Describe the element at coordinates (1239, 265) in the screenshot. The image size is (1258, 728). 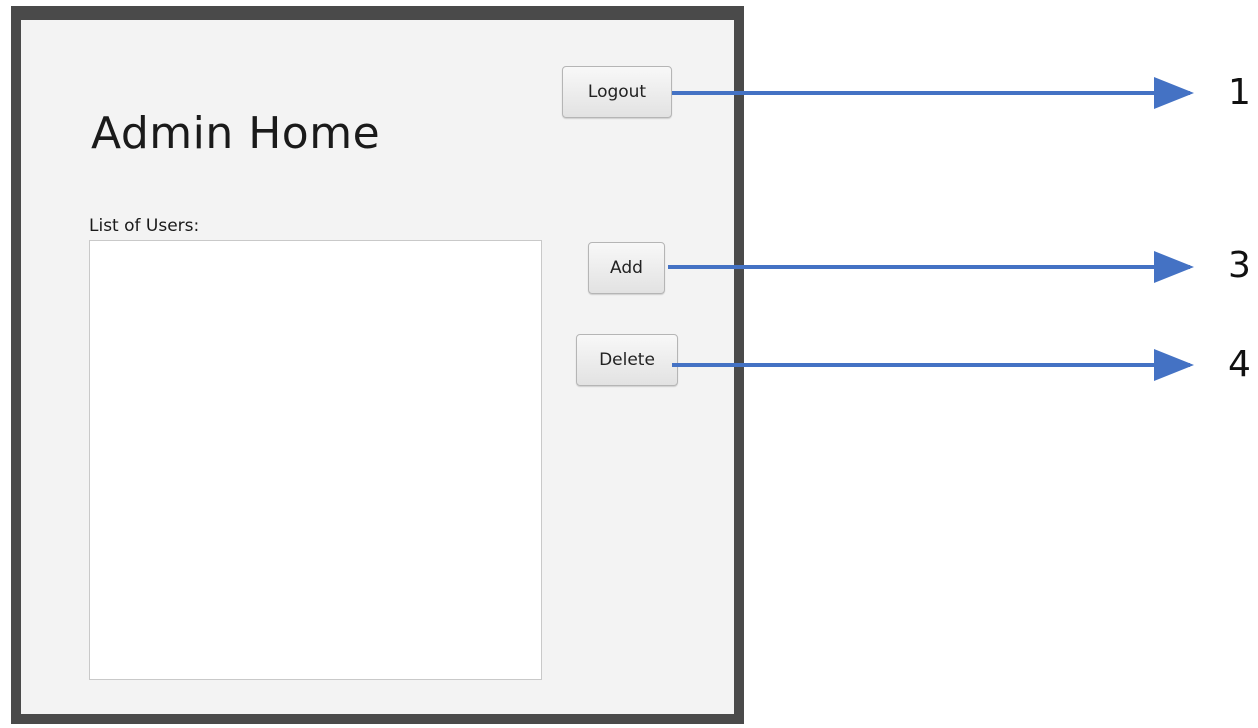
I see `callout-number-3: 3` at that location.